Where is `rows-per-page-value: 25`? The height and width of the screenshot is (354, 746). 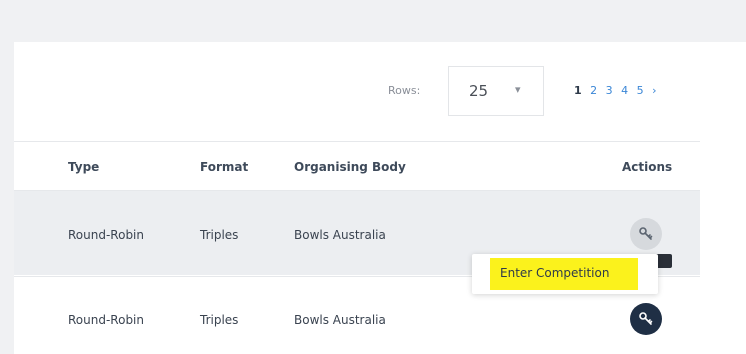
rows-per-page-value: 25 is located at coordinates (479, 91).